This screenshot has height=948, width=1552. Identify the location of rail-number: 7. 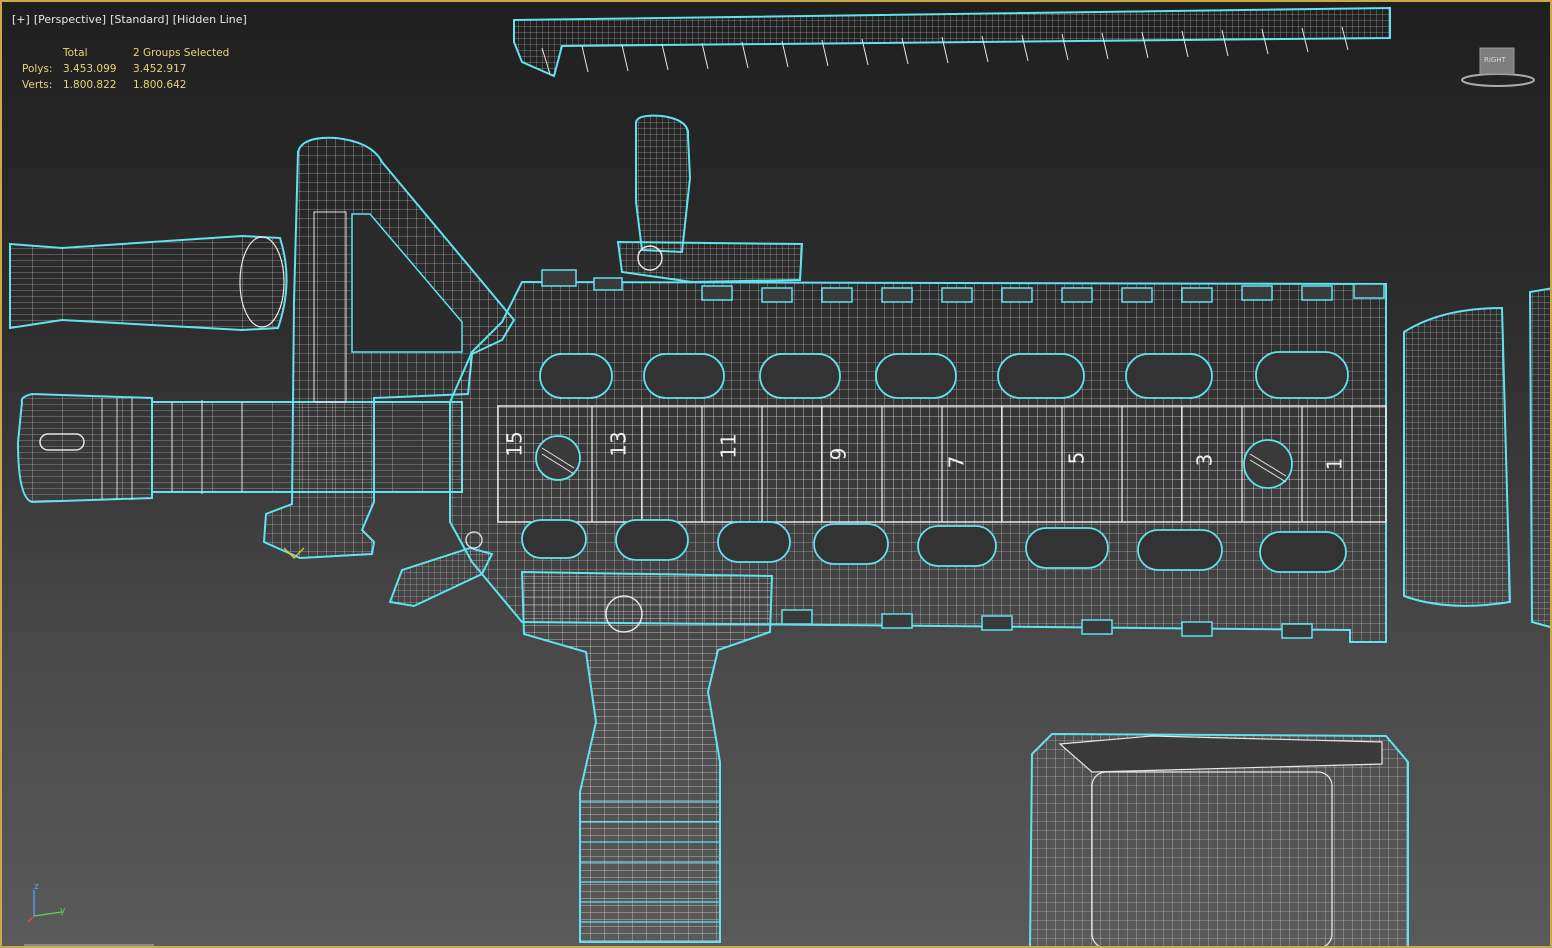
(956, 462).